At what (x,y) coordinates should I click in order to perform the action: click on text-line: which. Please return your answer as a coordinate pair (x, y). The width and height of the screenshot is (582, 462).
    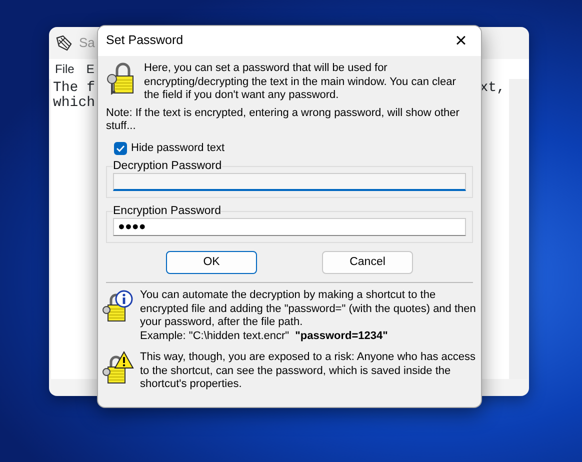
    Looking at the image, I should click on (74, 103).